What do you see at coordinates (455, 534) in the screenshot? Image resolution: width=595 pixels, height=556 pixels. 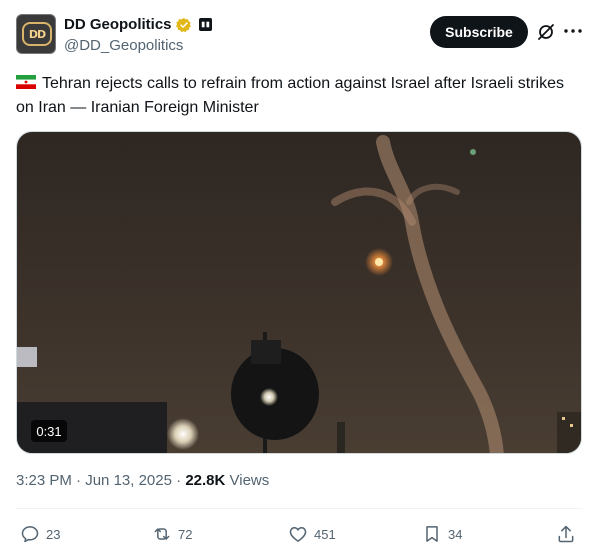 I see `bookmark-count: 34` at bounding box center [455, 534].